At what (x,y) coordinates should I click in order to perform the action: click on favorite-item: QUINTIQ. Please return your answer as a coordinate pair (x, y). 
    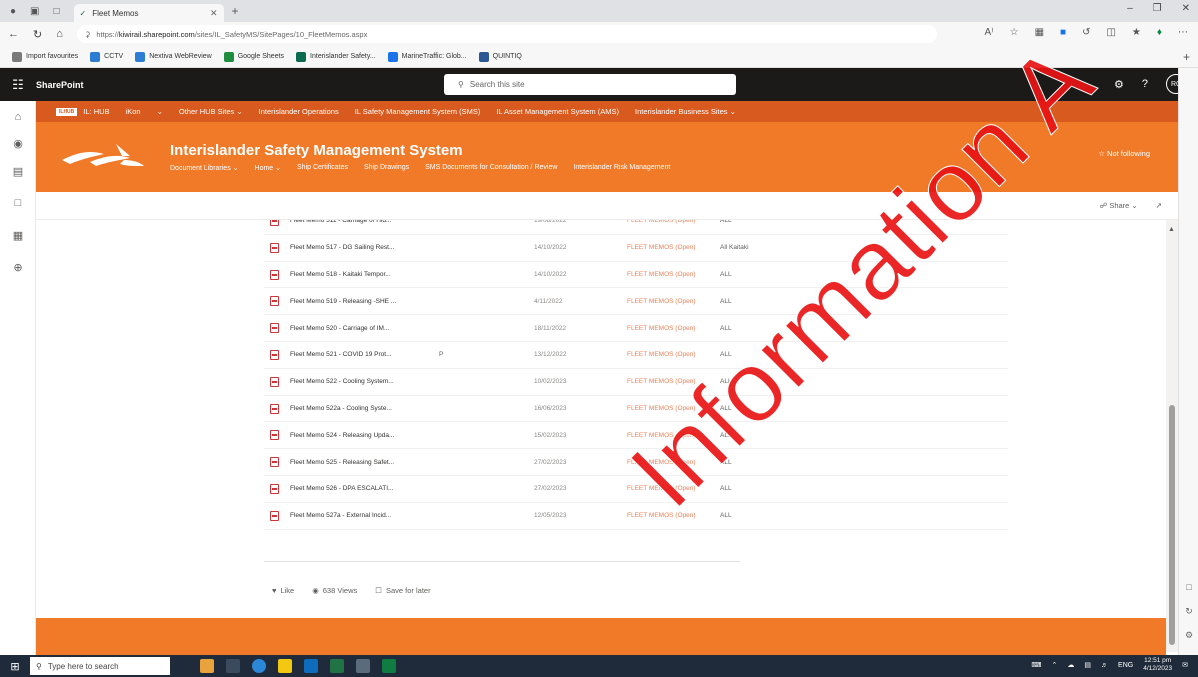
    Looking at the image, I should click on (500, 56).